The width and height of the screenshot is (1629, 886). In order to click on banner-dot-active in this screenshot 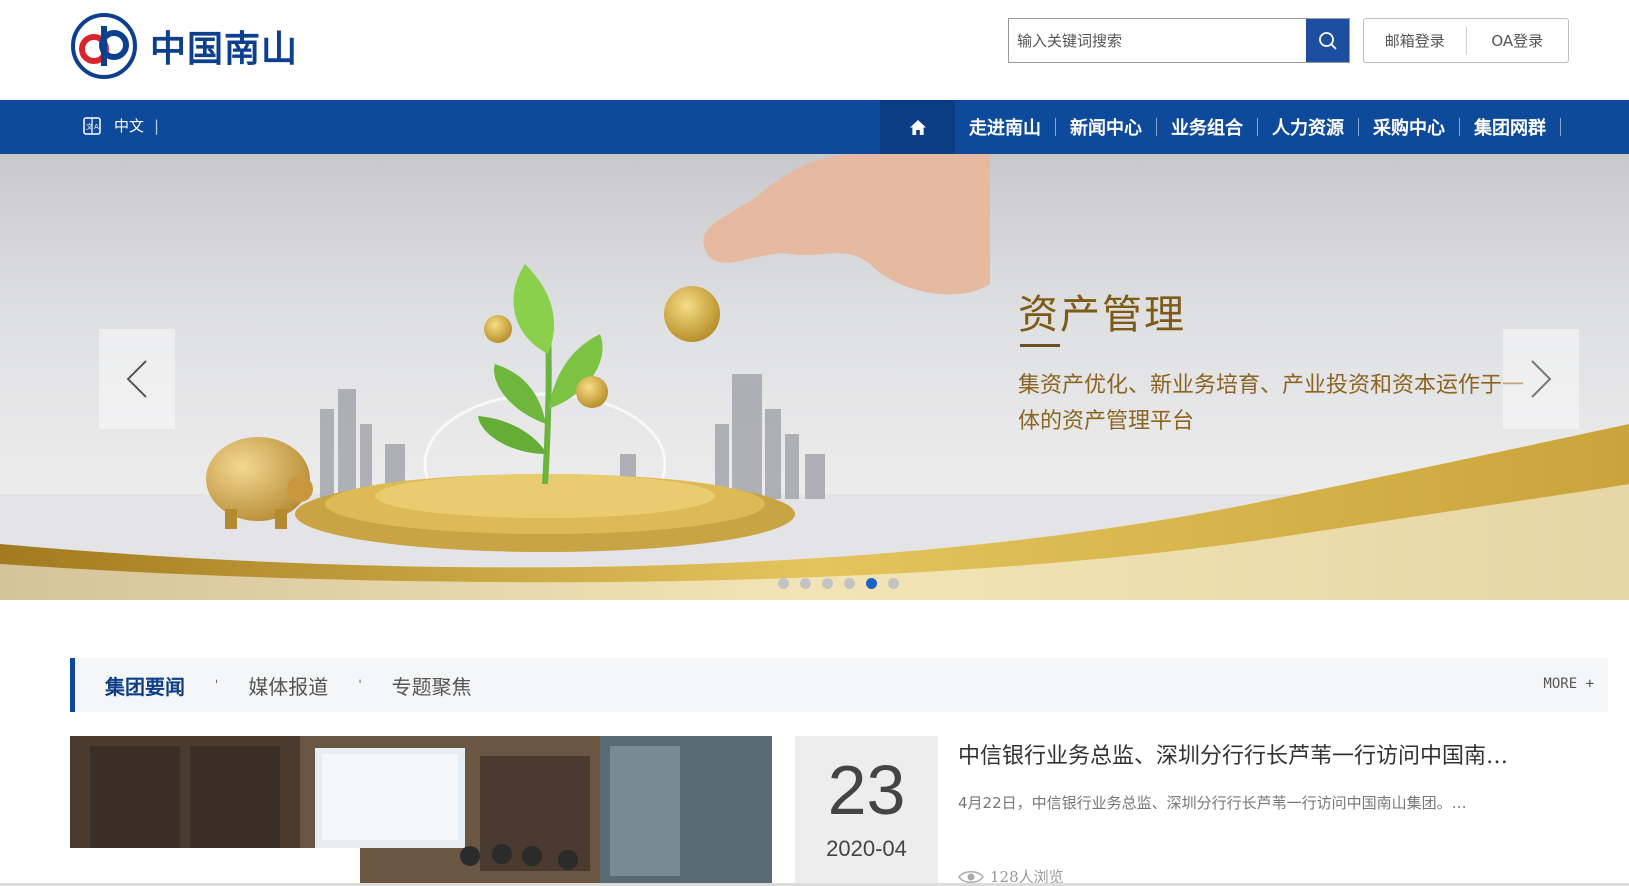, I will do `click(871, 583)`.